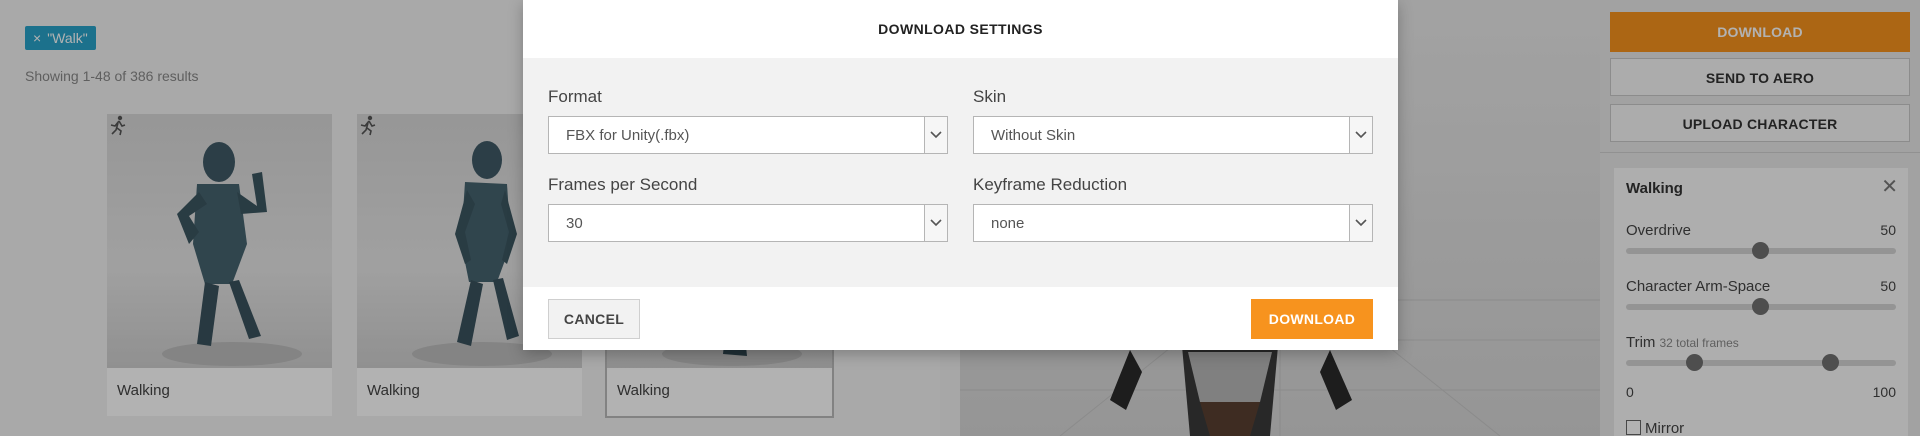  Describe the element at coordinates (1173, 223) in the screenshot. I see `keyframe-reduction-select: none` at that location.